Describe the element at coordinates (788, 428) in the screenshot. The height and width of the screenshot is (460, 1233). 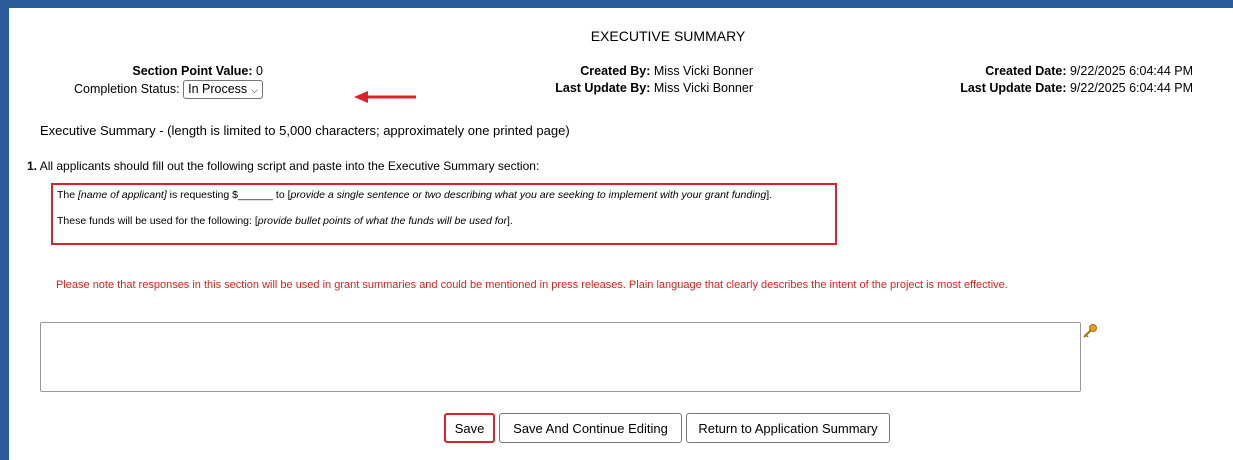
I see `return-to-summary-button: Return to Application Summary` at that location.